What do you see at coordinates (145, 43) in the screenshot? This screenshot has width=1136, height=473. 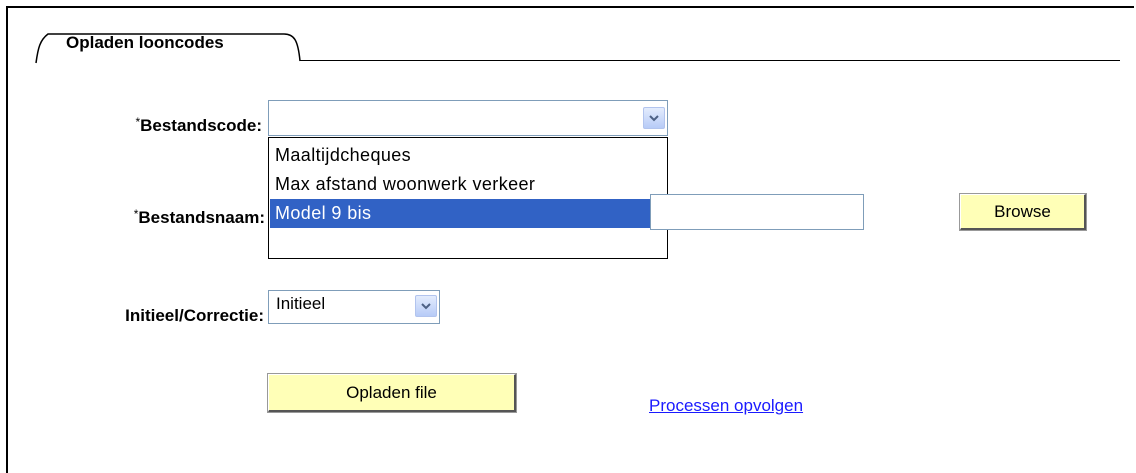 I see `tab-opladen-looncodes: Opladen looncodes` at bounding box center [145, 43].